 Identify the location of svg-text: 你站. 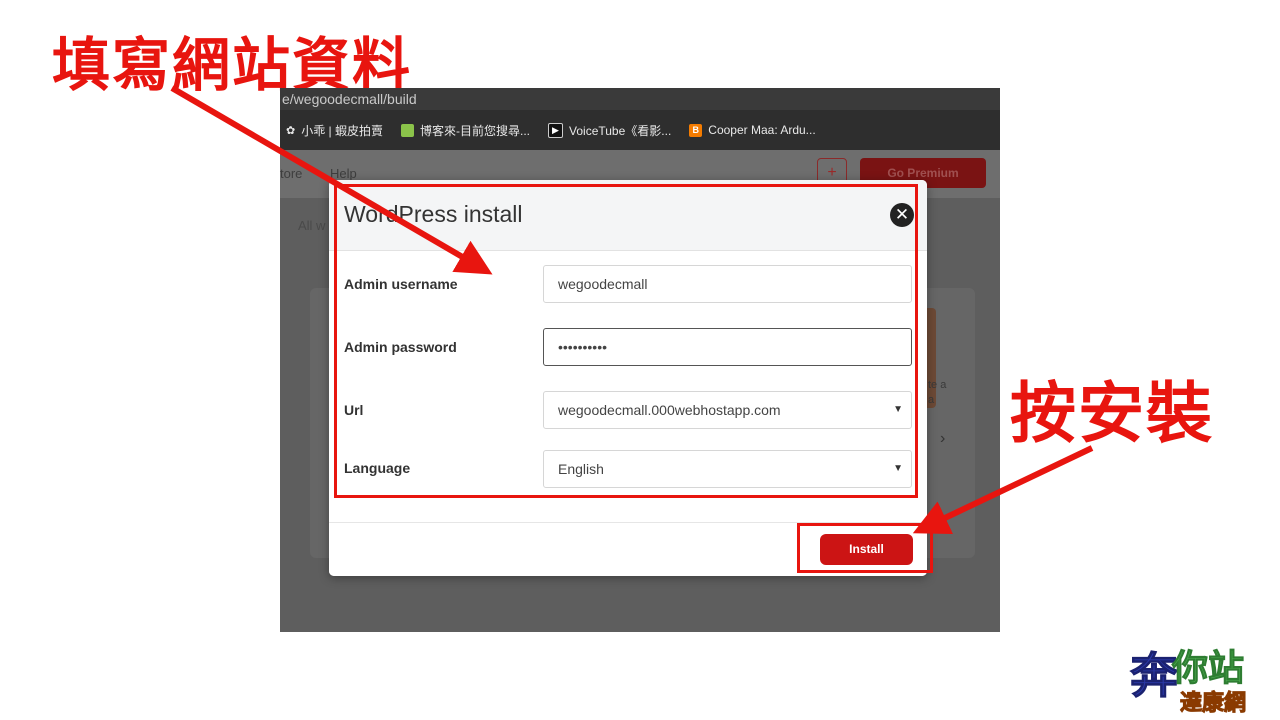
(1207, 668).